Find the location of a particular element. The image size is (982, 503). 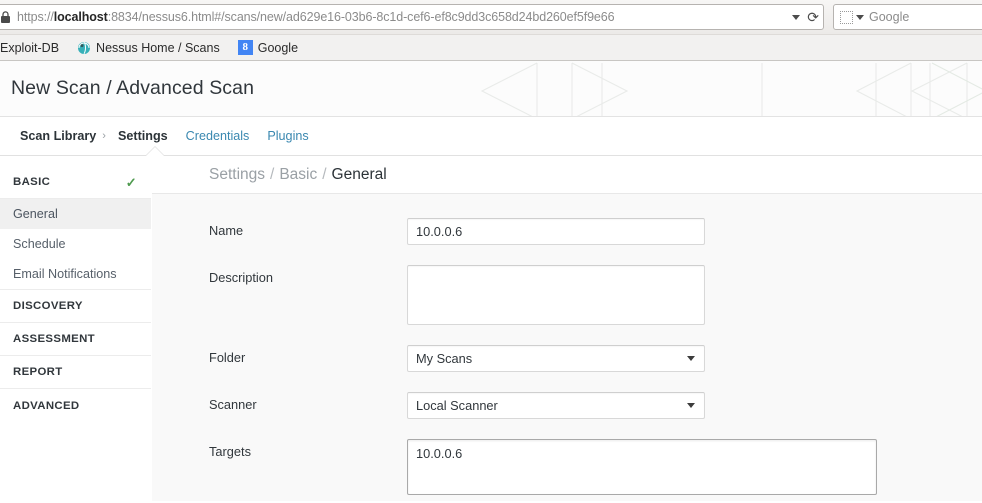

url-bar-actions: ⟳ is located at coordinates (802, 17).